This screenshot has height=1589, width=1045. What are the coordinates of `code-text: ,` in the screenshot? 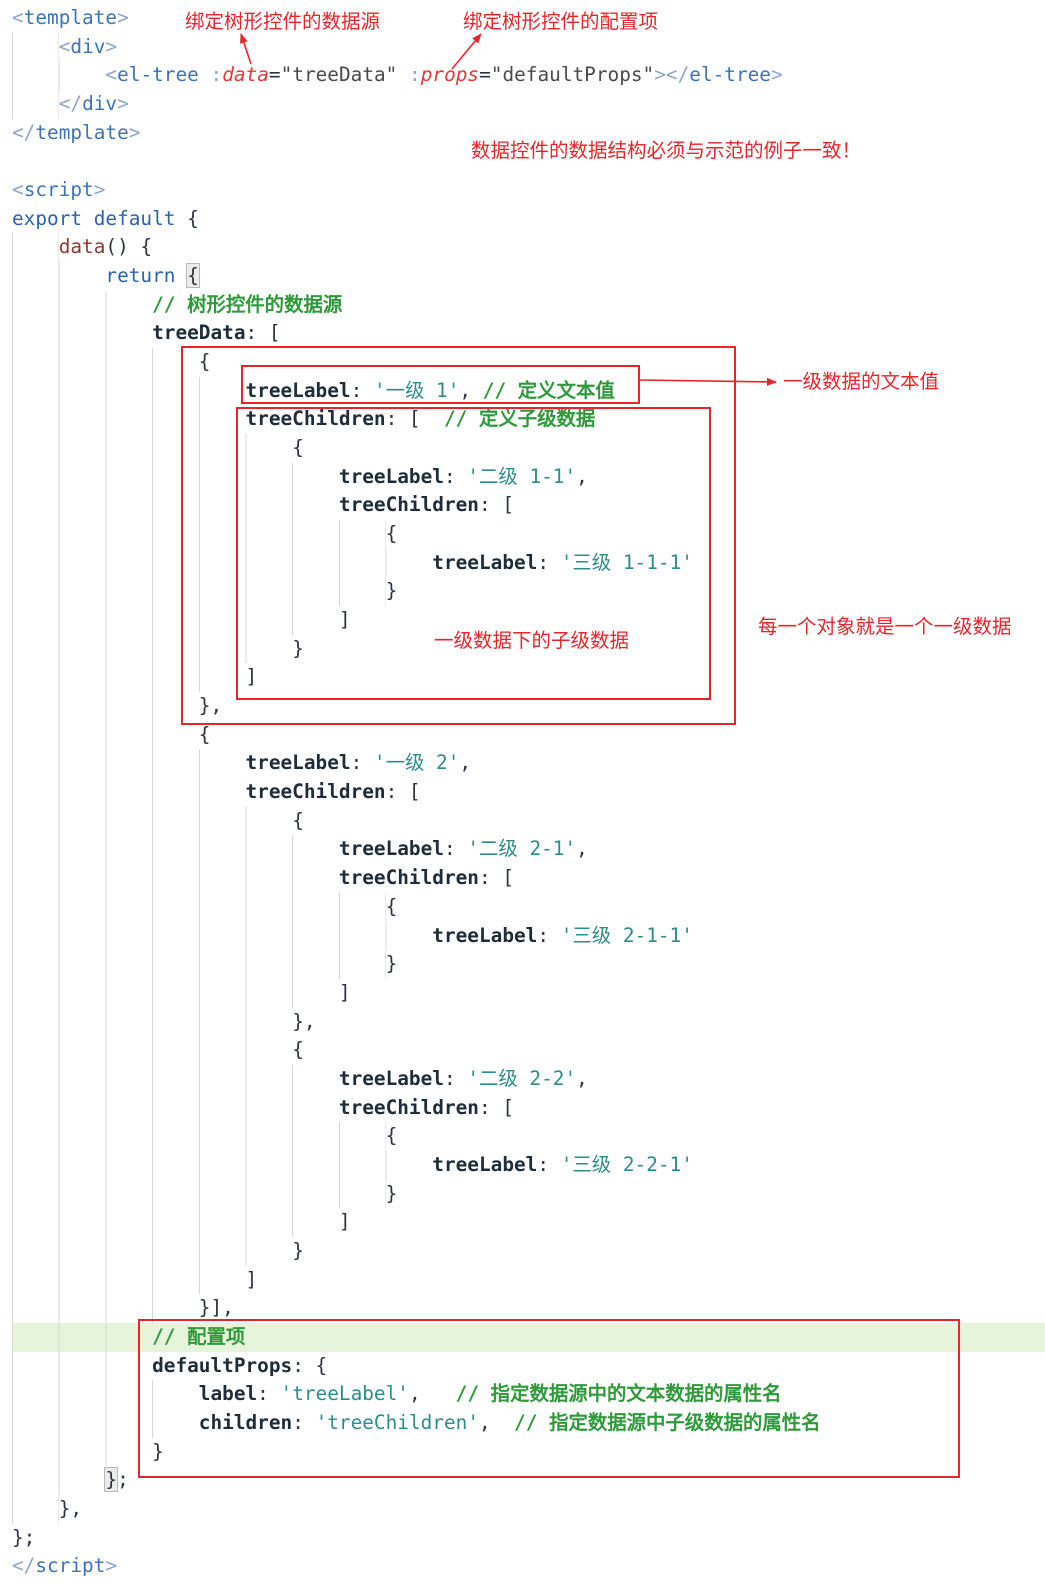 It's located at (582, 476).